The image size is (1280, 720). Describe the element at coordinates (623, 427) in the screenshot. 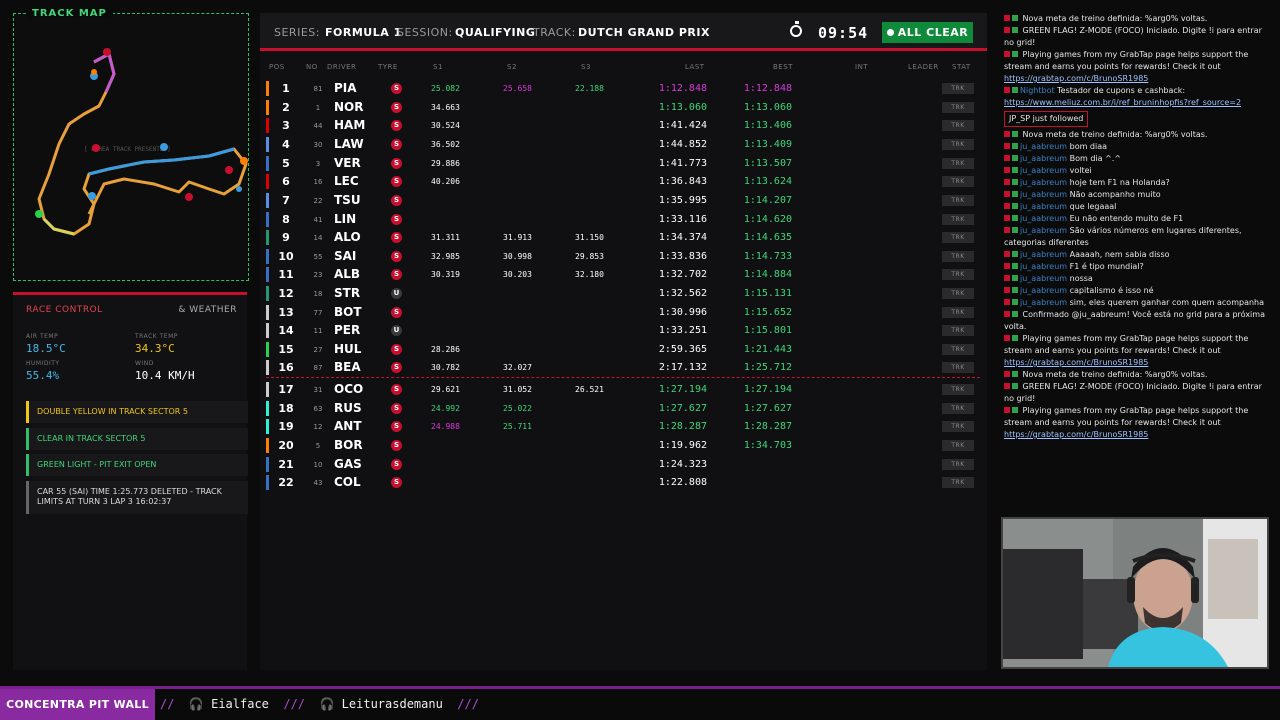

I see `table-row: 19 12 ANT S 24.988 25.711 1:28.287 1:28.287 TRK` at that location.